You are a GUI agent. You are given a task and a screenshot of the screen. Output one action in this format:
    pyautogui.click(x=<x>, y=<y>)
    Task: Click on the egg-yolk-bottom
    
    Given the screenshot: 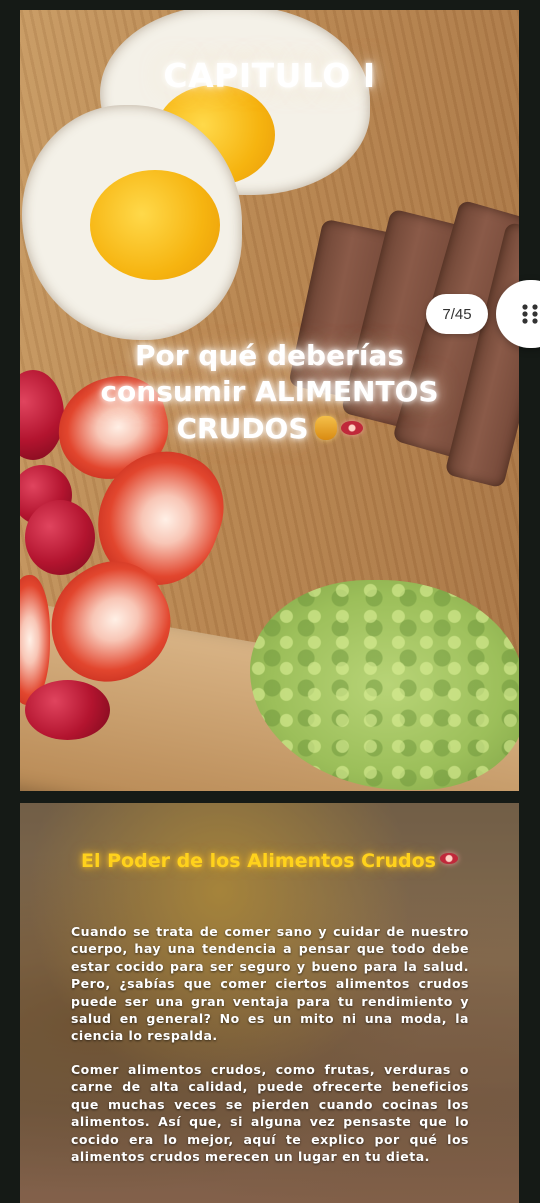 What is the action you would take?
    pyautogui.click(x=155, y=225)
    